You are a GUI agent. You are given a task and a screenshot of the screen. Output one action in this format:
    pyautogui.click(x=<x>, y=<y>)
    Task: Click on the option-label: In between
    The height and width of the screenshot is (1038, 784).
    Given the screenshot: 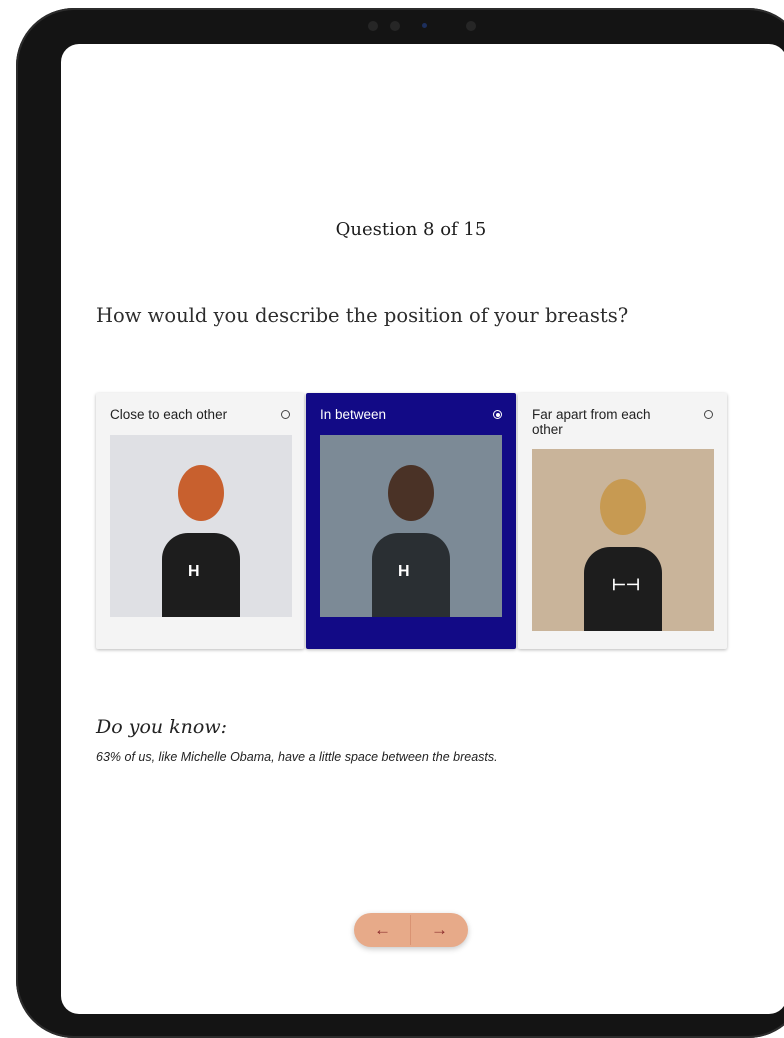 What is the action you would take?
    pyautogui.click(x=353, y=414)
    